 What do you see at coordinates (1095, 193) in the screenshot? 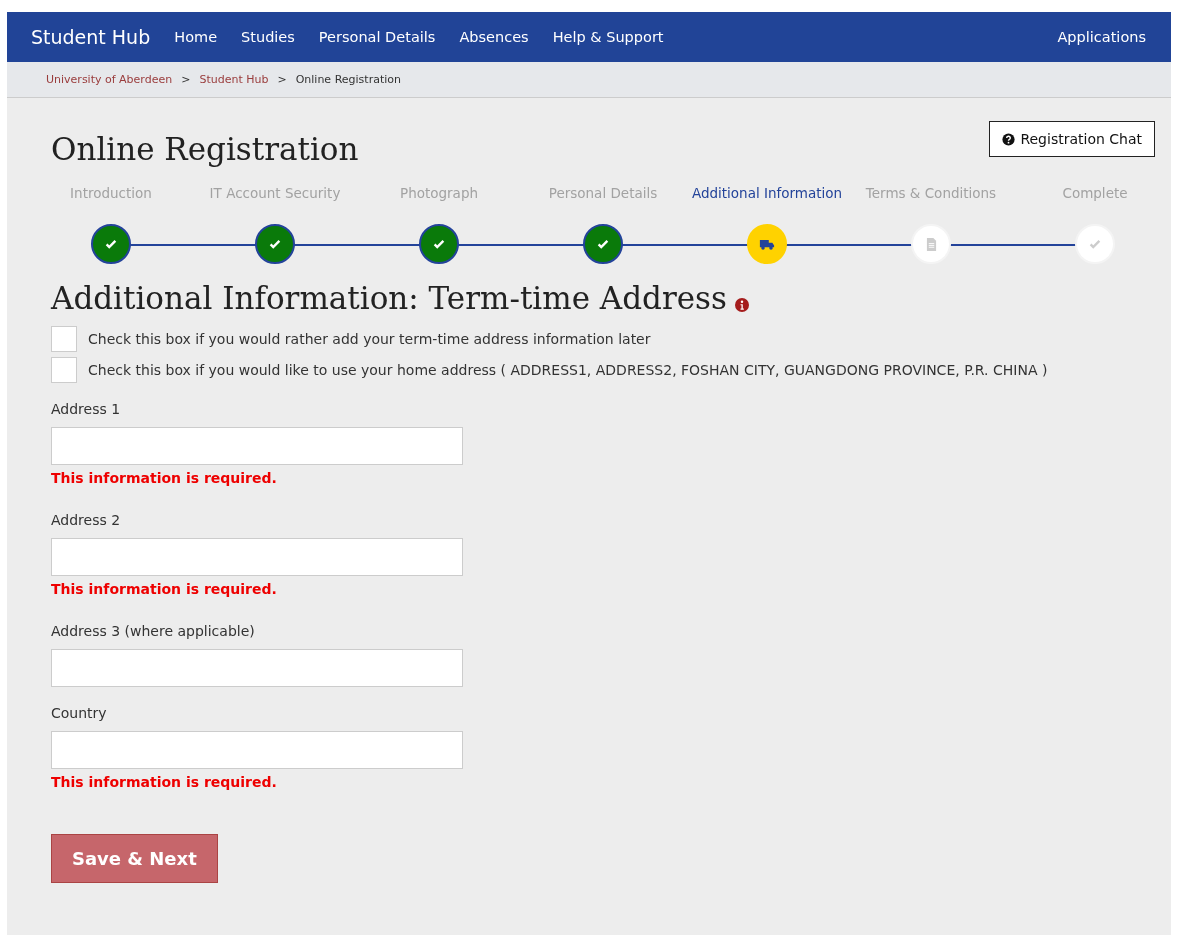
I see `step-label: Complete` at bounding box center [1095, 193].